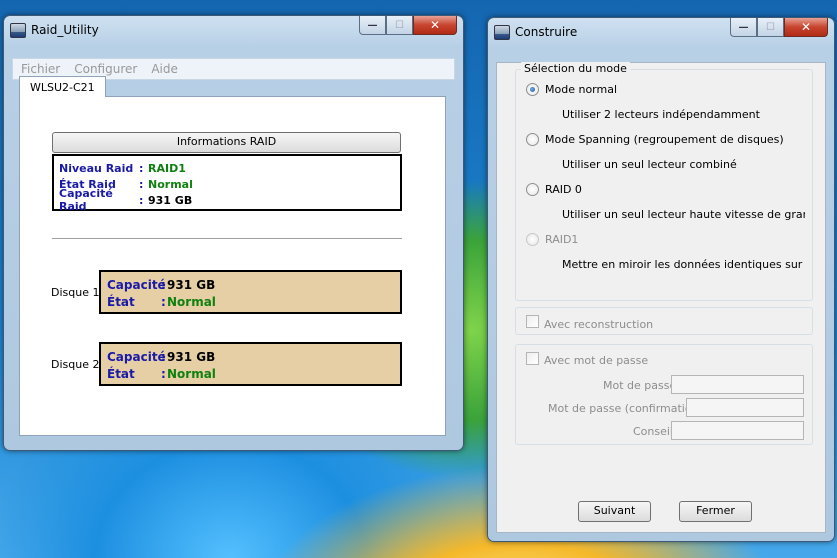  What do you see at coordinates (546, 32) in the screenshot?
I see `window-title: Construire` at bounding box center [546, 32].